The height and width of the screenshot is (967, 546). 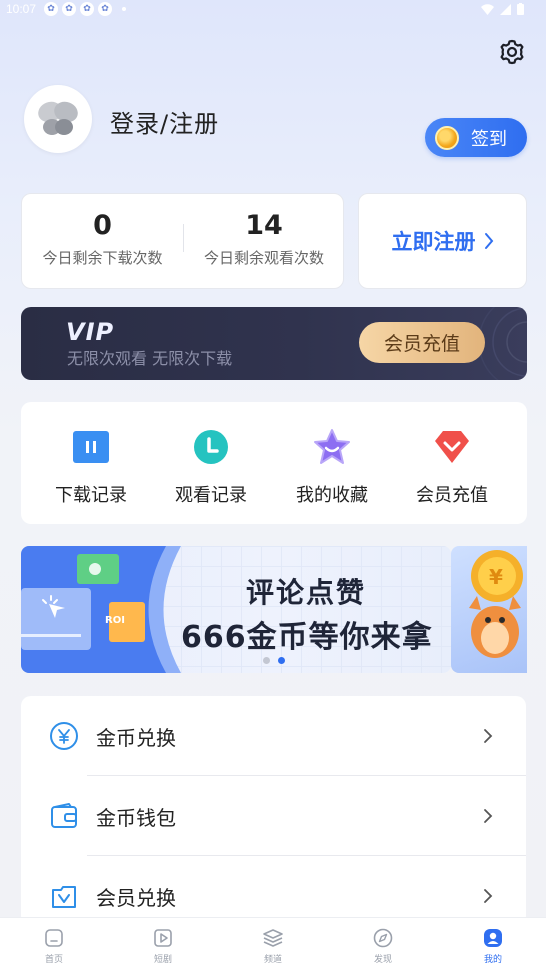 What do you see at coordinates (136, 737) in the screenshot?
I see `menu-label: 金币兑换` at bounding box center [136, 737].